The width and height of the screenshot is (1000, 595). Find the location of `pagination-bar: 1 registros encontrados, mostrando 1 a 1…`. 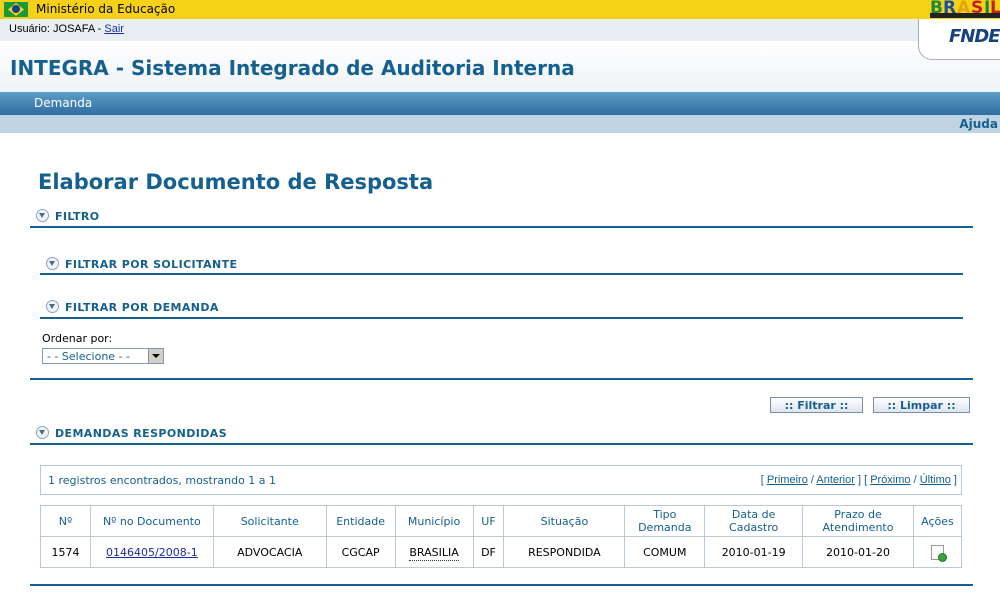

pagination-bar: 1 registros encontrados, mostrando 1 a 1… is located at coordinates (501, 480).